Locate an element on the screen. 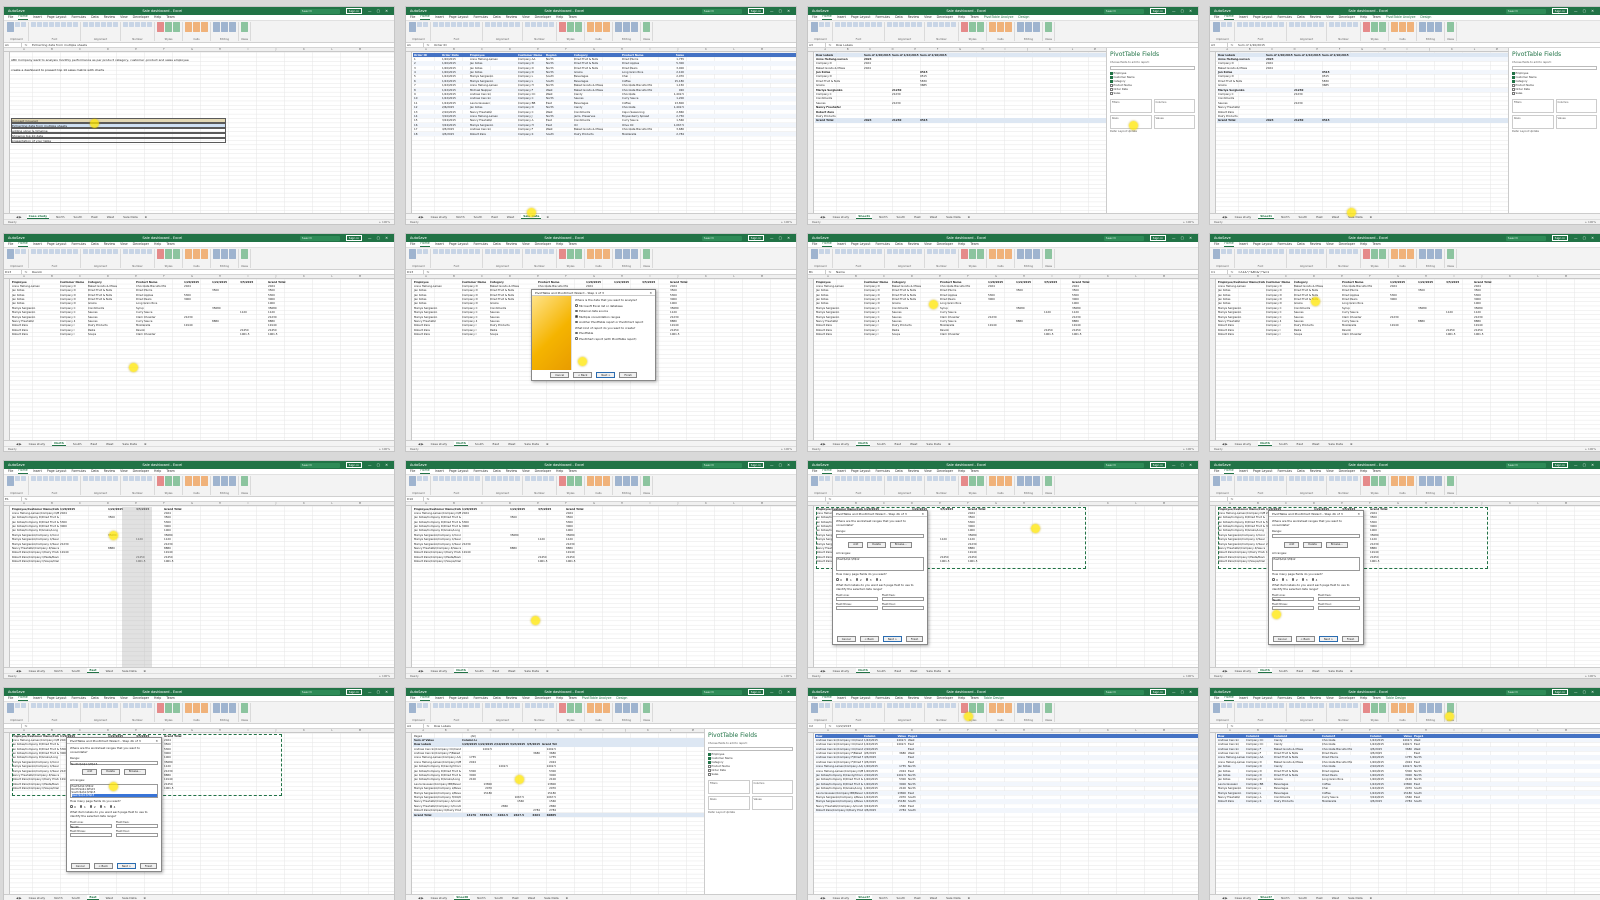 This screenshot has height=900, width=1600. field-search-input is located at coordinates (1152, 68).